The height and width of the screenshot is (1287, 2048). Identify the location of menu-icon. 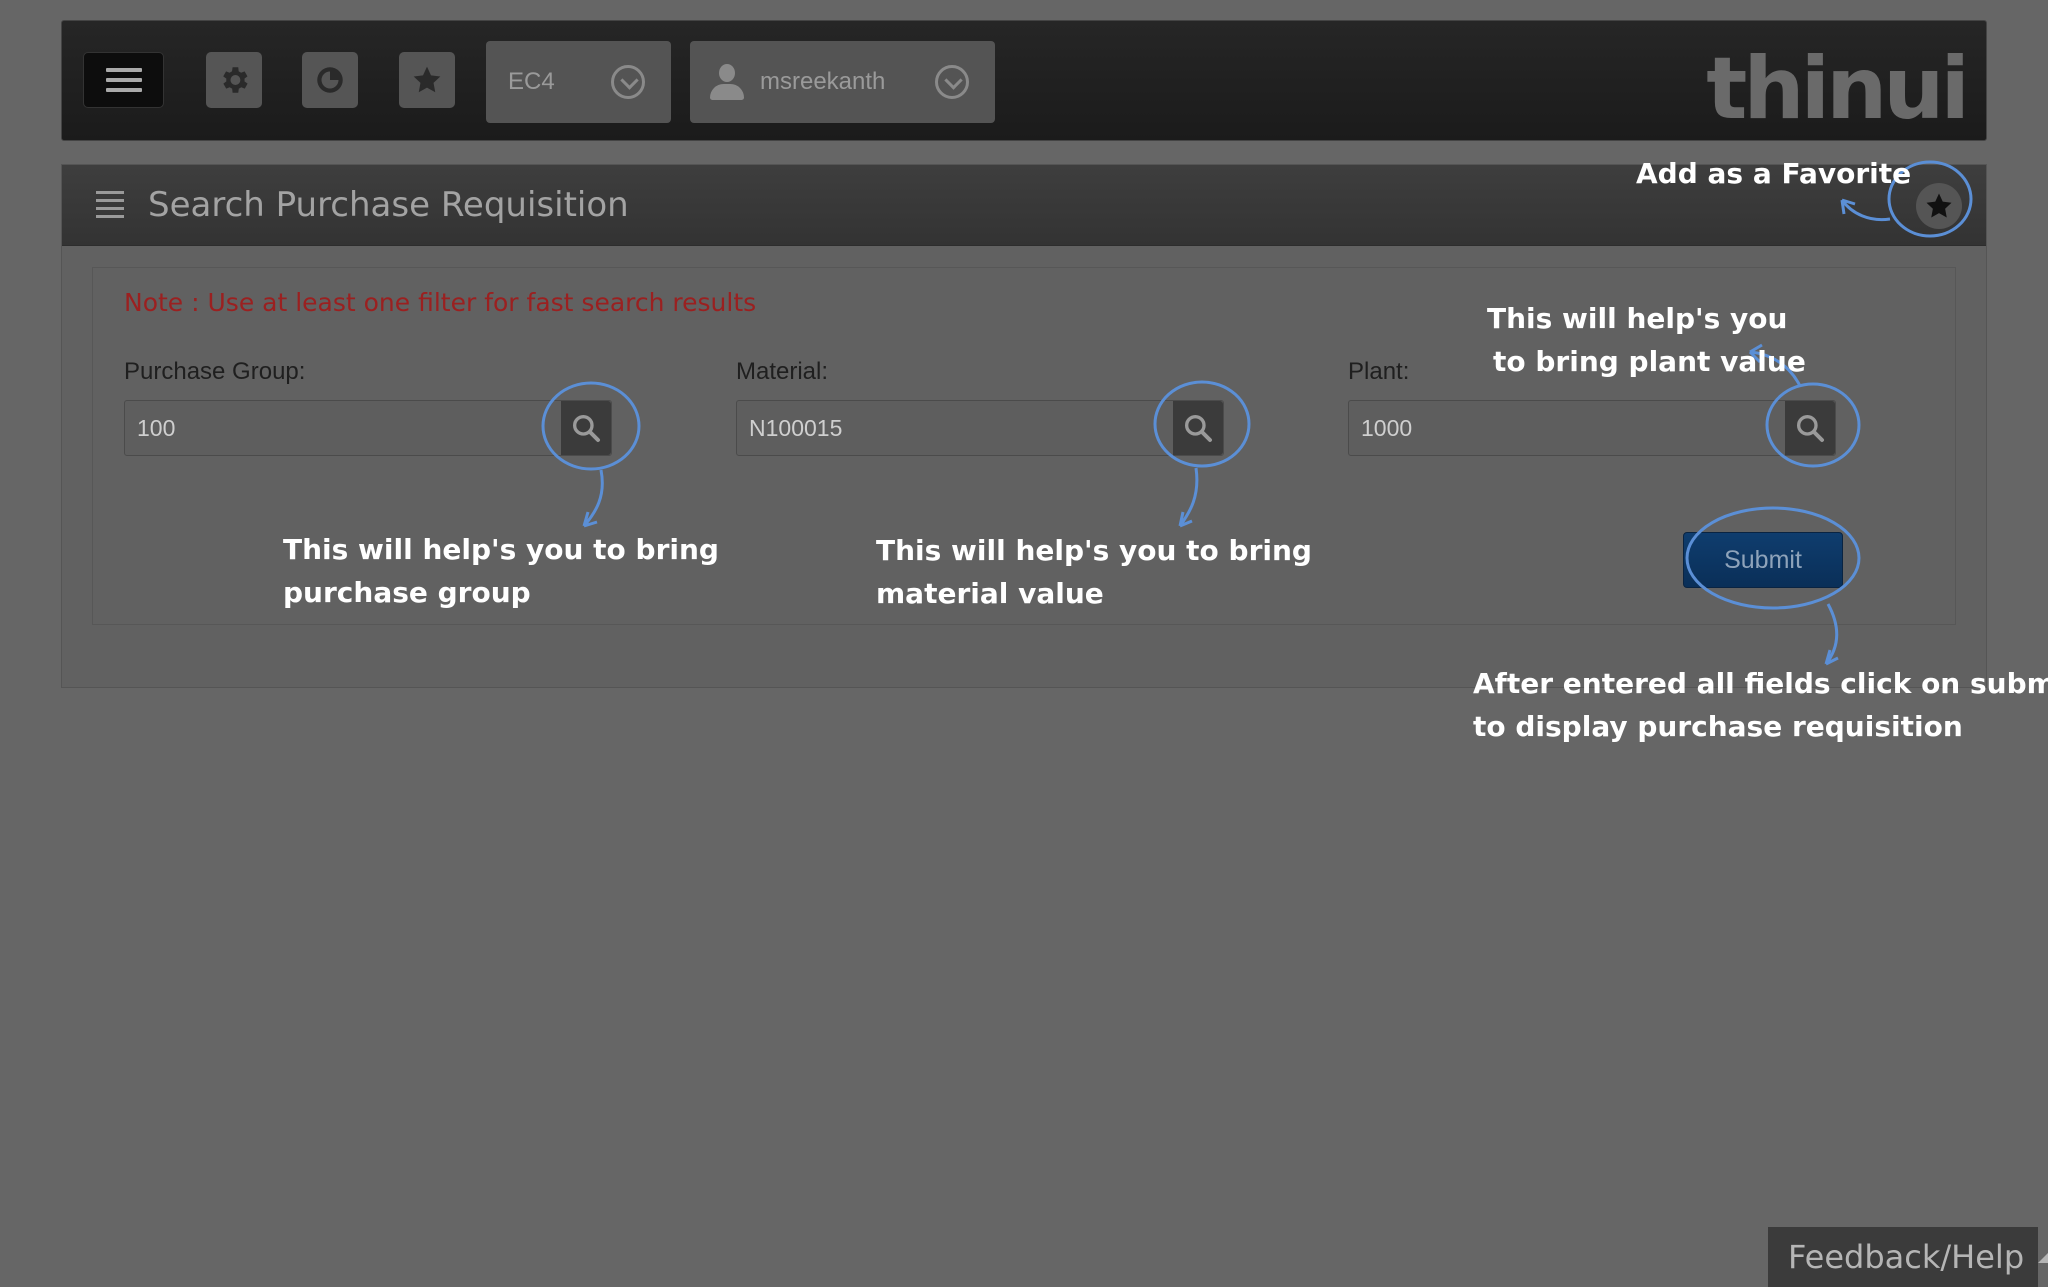
(123, 80).